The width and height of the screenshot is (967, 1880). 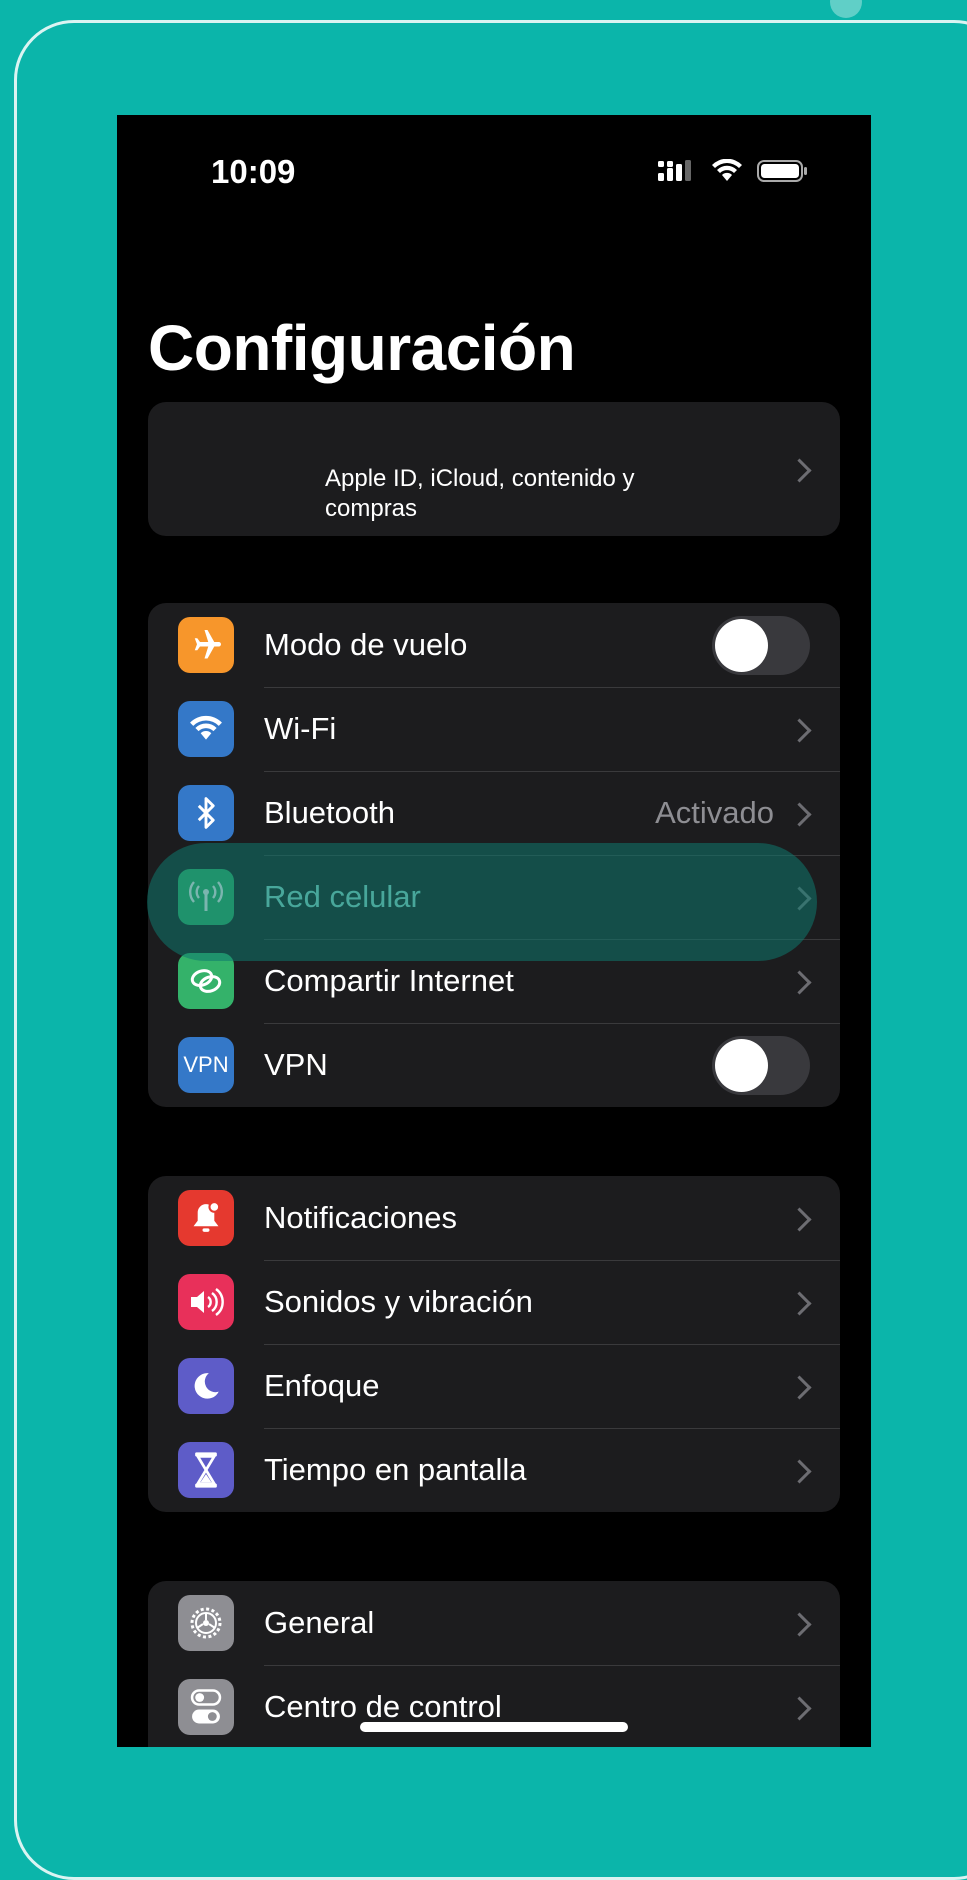 I want to click on speaker-icon, so click(x=206, y=1302).